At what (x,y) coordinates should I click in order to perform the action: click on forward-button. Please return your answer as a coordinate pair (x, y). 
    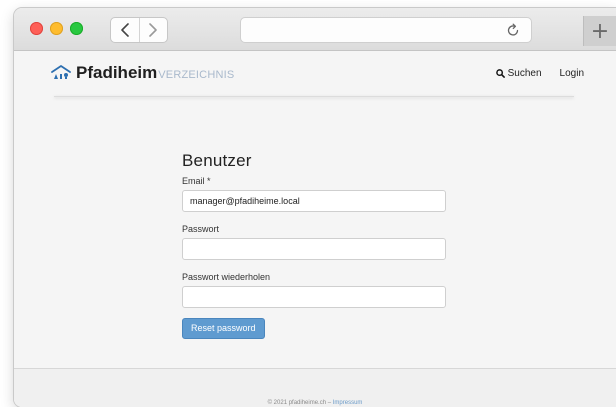
    Looking at the image, I should click on (154, 30).